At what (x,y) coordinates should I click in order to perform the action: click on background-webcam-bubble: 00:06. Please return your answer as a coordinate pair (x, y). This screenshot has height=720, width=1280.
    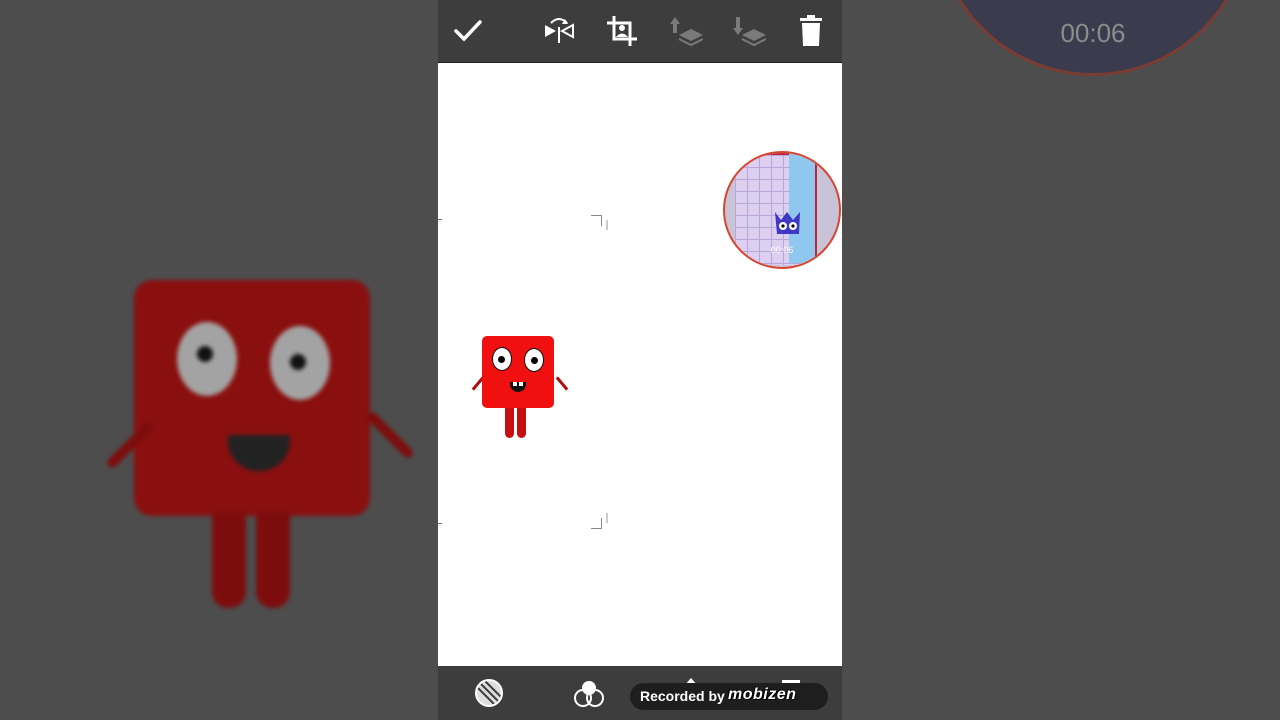
    Looking at the image, I should click on (1093, 38).